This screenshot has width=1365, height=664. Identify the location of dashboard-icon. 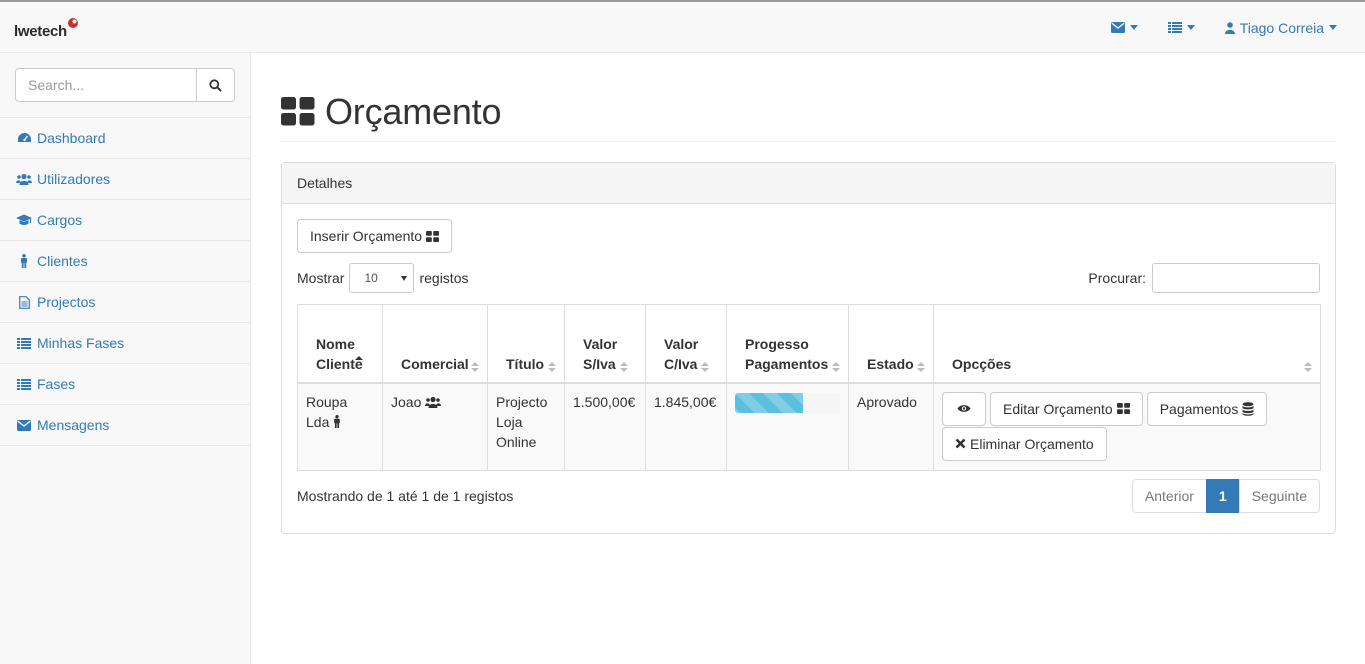
(24, 138).